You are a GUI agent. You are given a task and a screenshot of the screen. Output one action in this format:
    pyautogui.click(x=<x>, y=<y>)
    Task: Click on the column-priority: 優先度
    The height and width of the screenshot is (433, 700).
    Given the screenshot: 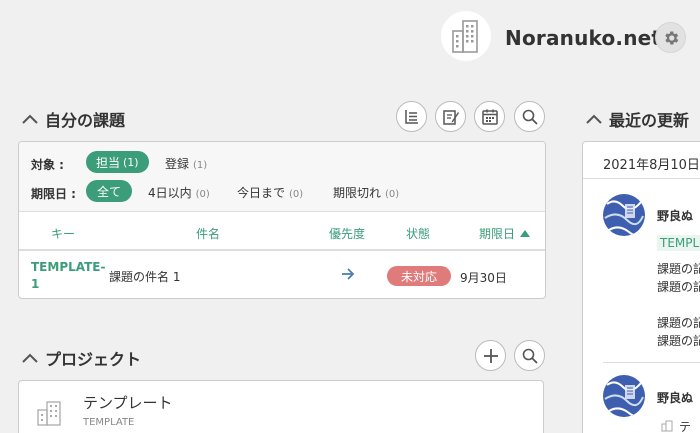 What is the action you would take?
    pyautogui.click(x=347, y=233)
    